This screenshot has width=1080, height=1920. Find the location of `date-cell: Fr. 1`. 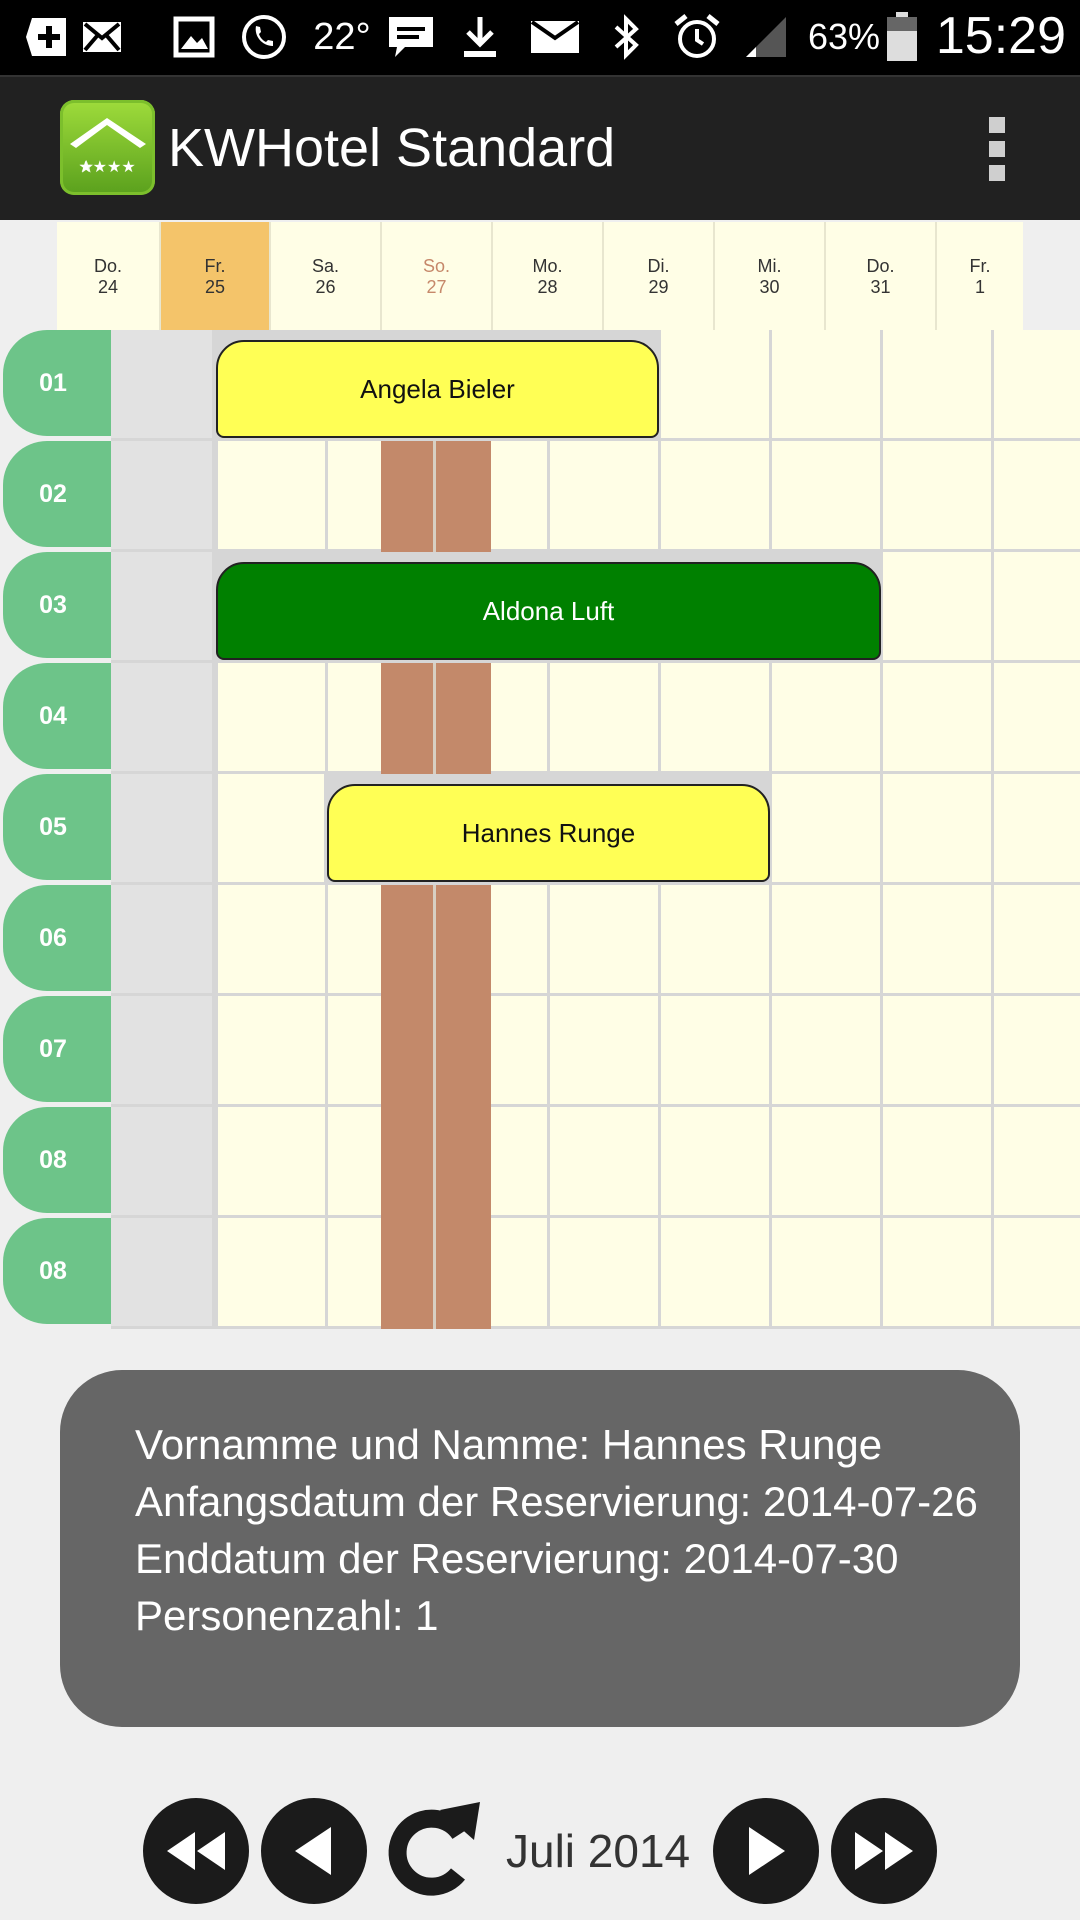

date-cell: Fr. 1 is located at coordinates (980, 276).